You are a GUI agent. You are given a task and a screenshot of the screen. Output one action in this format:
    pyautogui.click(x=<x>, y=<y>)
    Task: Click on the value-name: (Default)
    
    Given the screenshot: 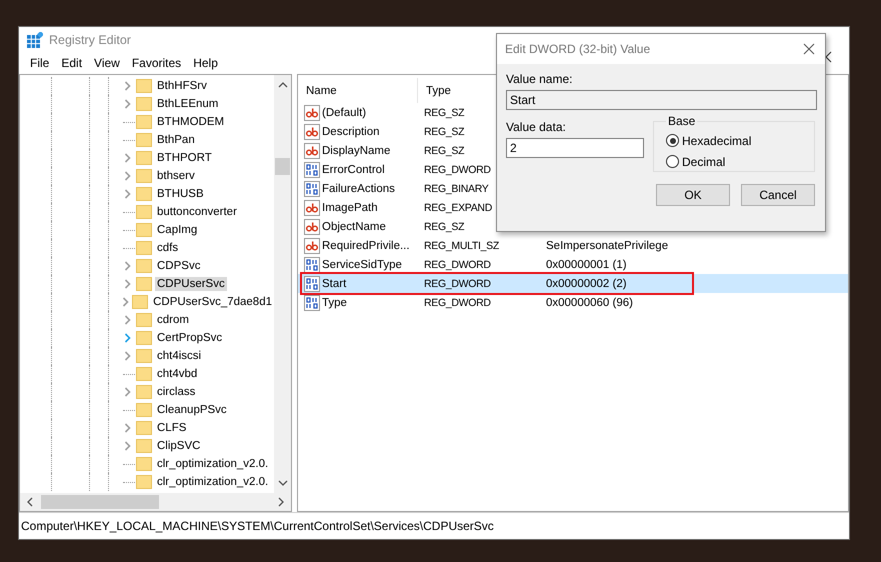 What is the action you would take?
    pyautogui.click(x=344, y=112)
    